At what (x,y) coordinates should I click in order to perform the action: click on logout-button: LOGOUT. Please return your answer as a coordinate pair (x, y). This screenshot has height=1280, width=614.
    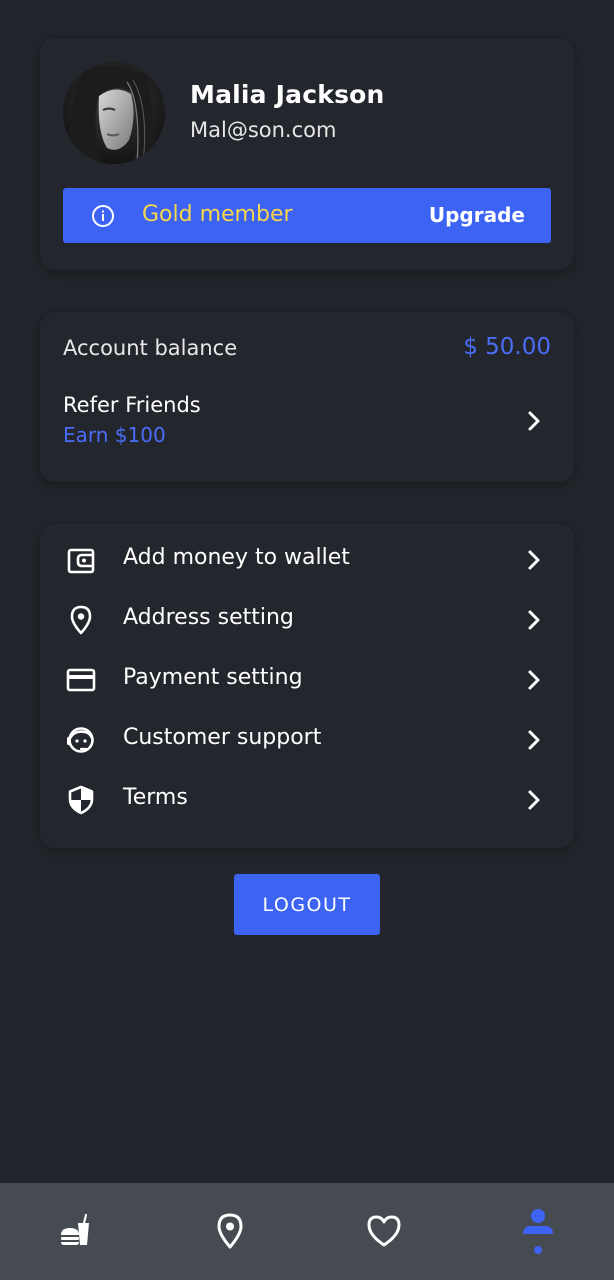
    Looking at the image, I should click on (307, 904).